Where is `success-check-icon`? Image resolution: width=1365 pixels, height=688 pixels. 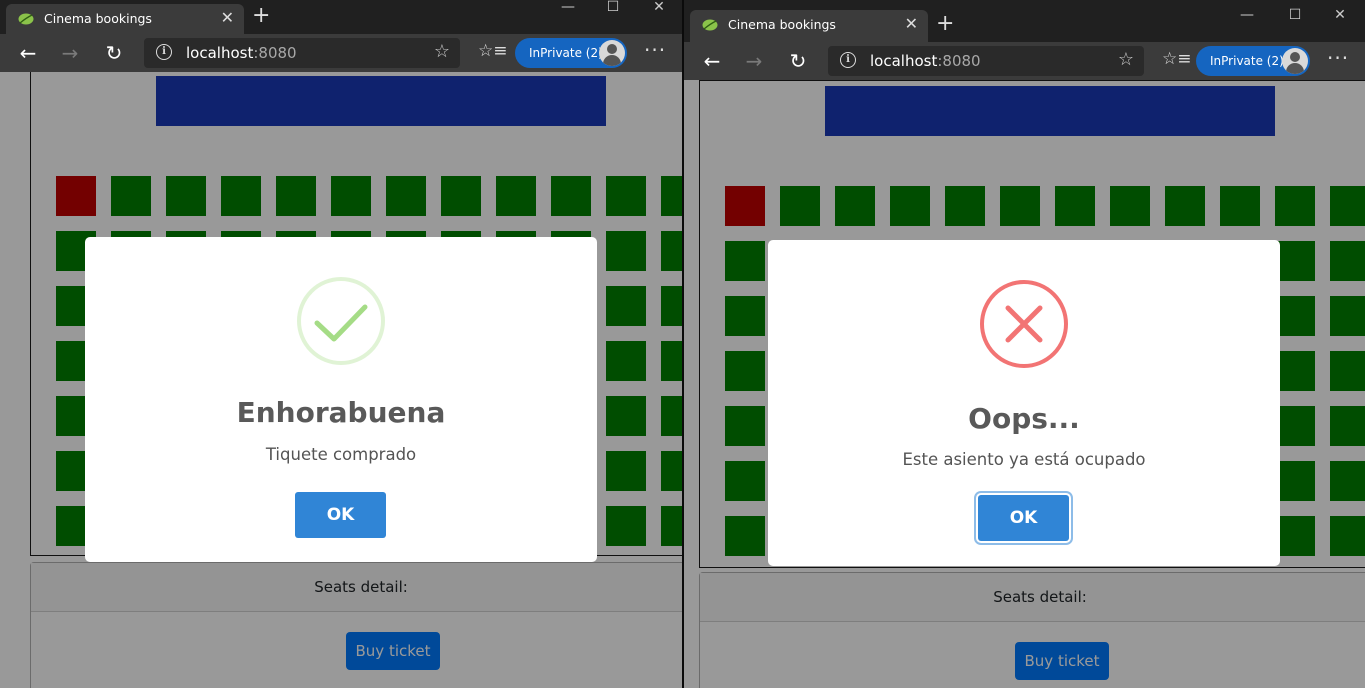
success-check-icon is located at coordinates (341, 321).